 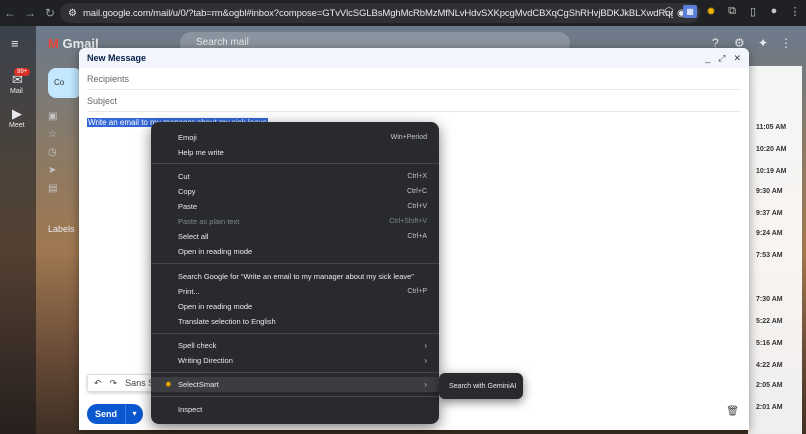 What do you see at coordinates (769, 385) in the screenshot?
I see `email-time: 2:05 AM` at bounding box center [769, 385].